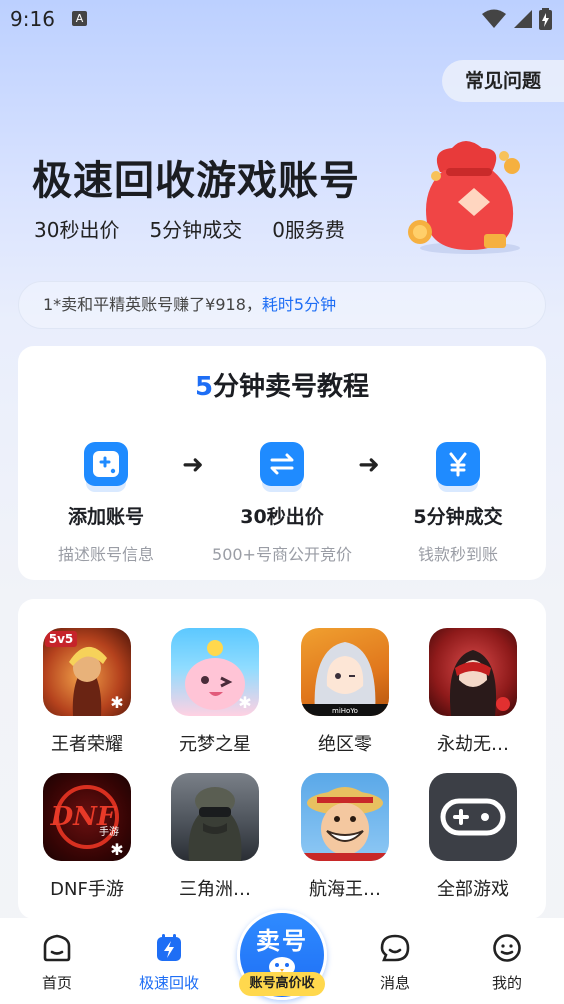 This screenshot has height=1004, width=564. What do you see at coordinates (79, 18) in the screenshot?
I see `notification-a-icon: A` at bounding box center [79, 18].